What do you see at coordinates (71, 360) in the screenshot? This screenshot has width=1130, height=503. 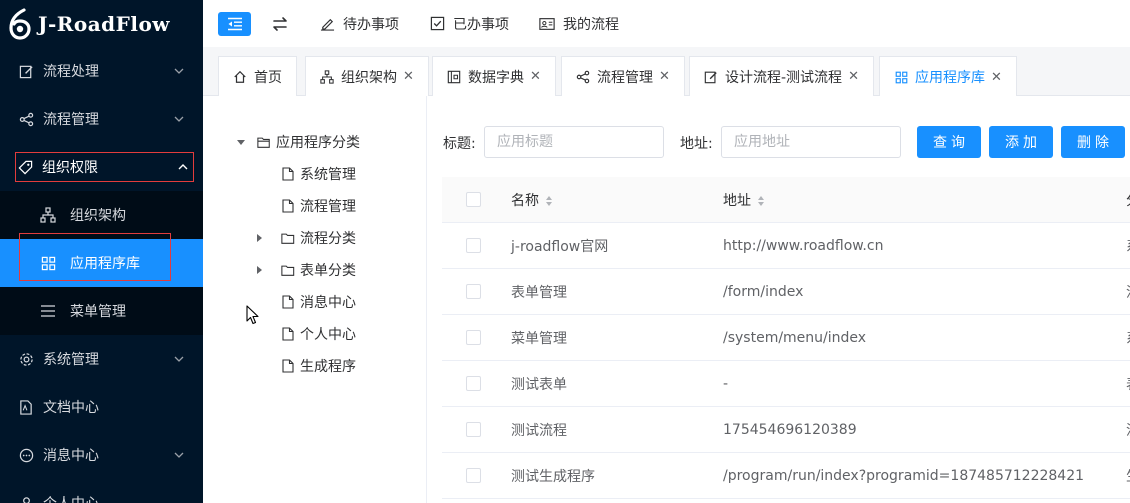 I see `sidebar-item-label: 系统管理` at bounding box center [71, 360].